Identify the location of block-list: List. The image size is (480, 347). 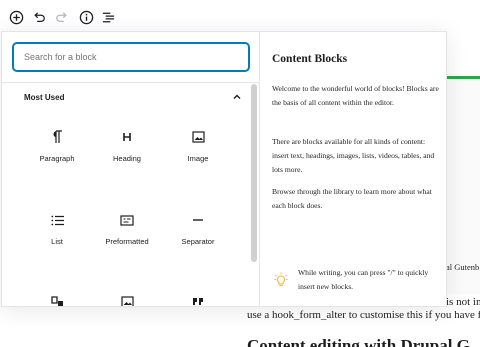
(57, 235).